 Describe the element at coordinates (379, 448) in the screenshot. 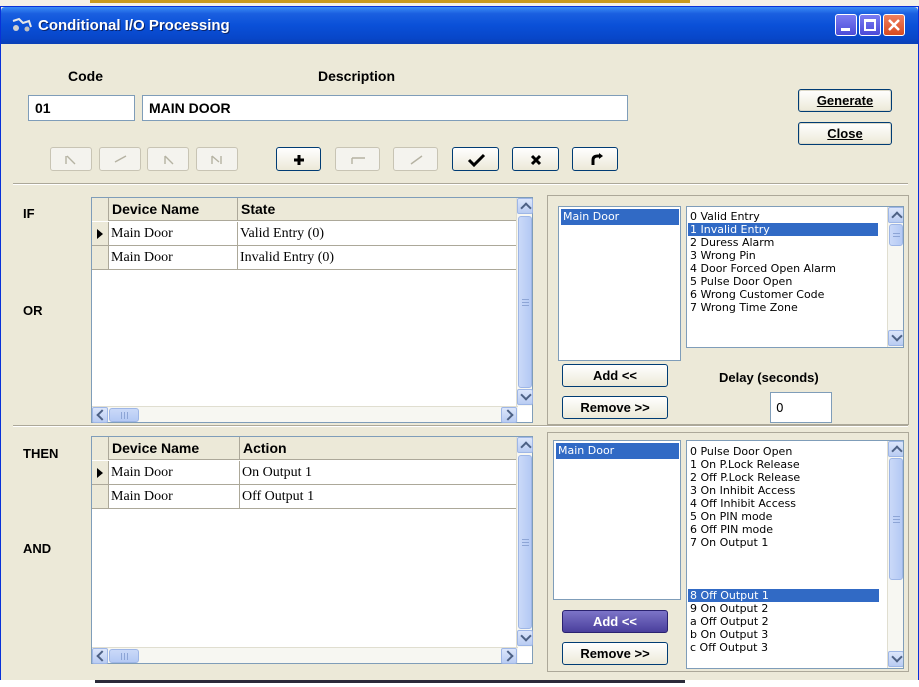

I see `column-header-action: Action` at that location.